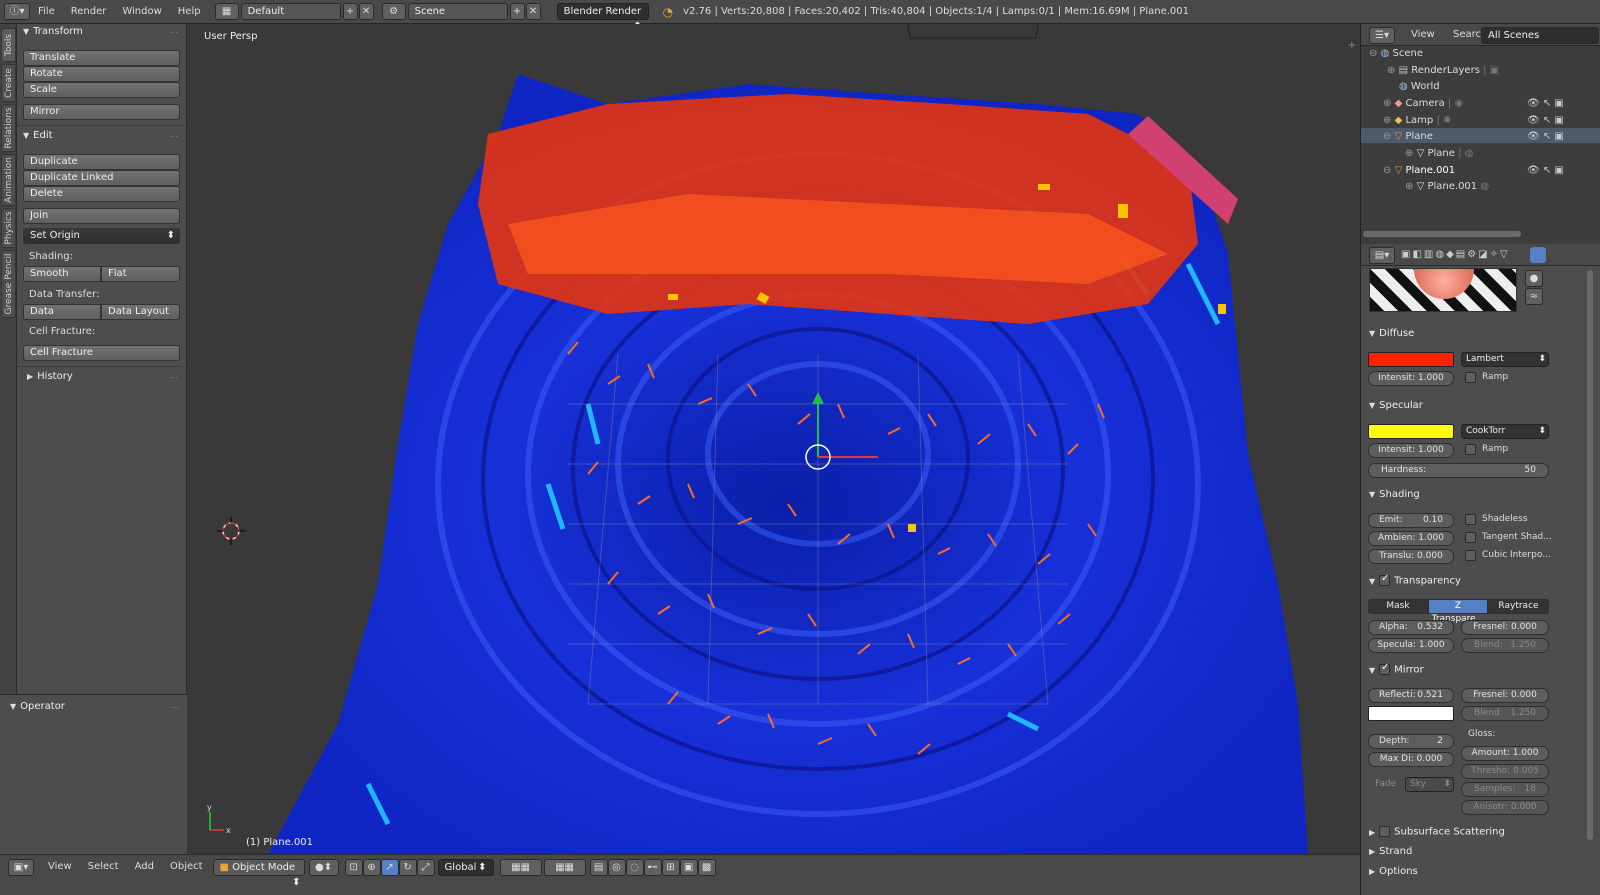  Describe the element at coordinates (101, 194) in the screenshot. I see `delete-button: Delete` at that location.